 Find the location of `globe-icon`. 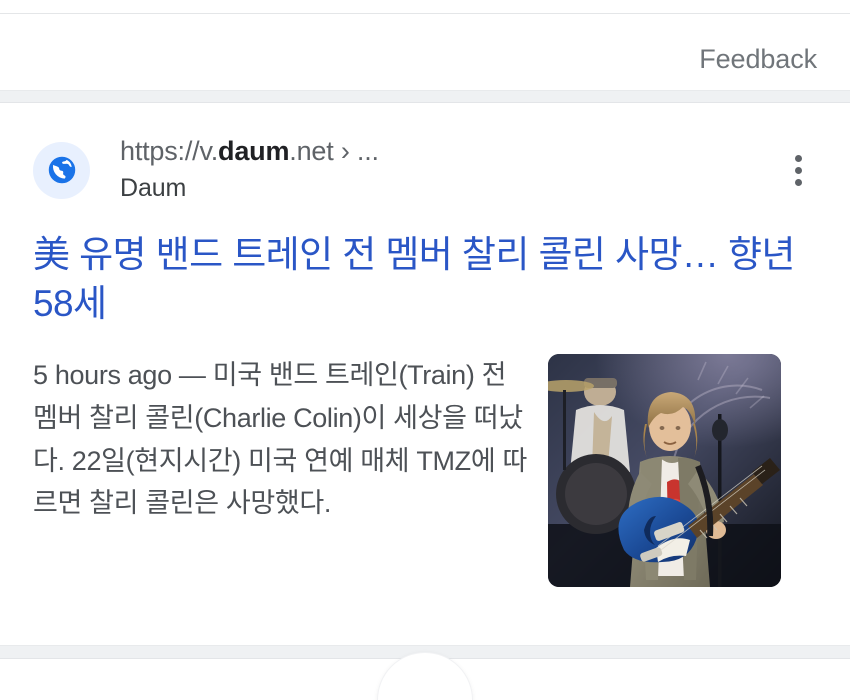

globe-icon is located at coordinates (61, 170).